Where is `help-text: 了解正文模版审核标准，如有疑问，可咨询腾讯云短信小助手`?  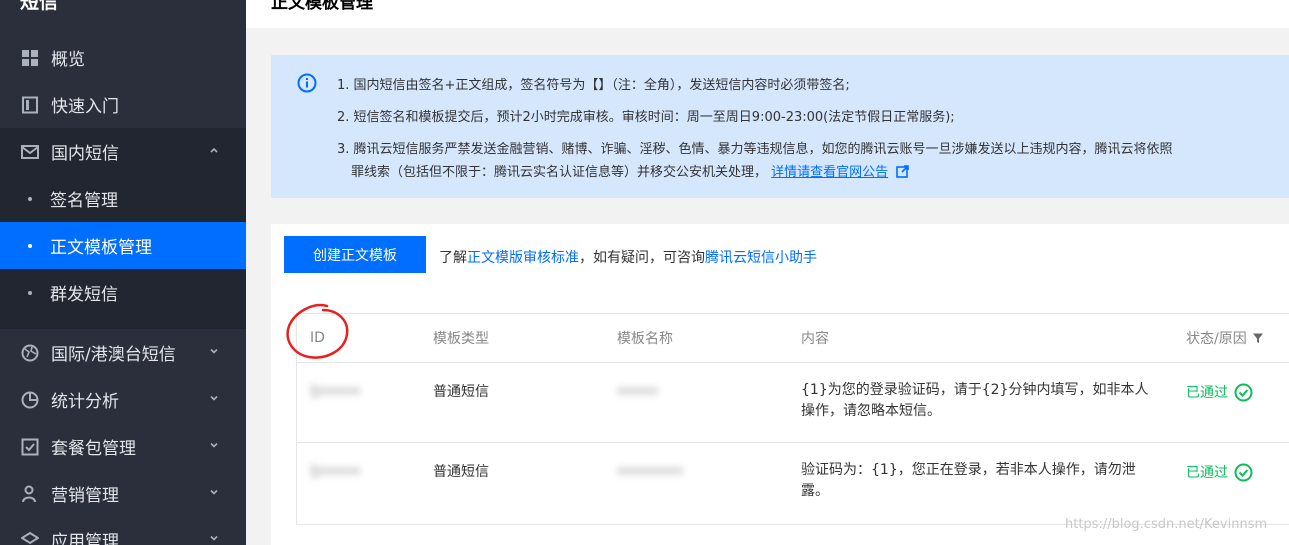
help-text: 了解正文模版审核标准，如有疑问，可咨询腾讯云短信小助手 is located at coordinates (628, 257).